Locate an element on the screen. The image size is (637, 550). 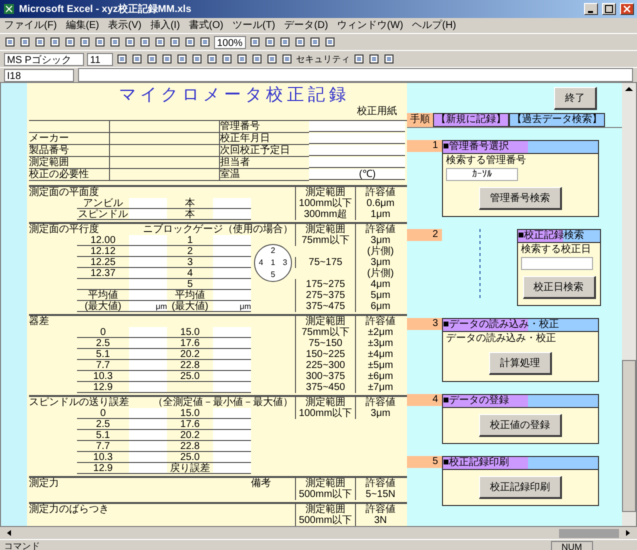
font-dropdown: MS Pゴシック is located at coordinates (44, 59).